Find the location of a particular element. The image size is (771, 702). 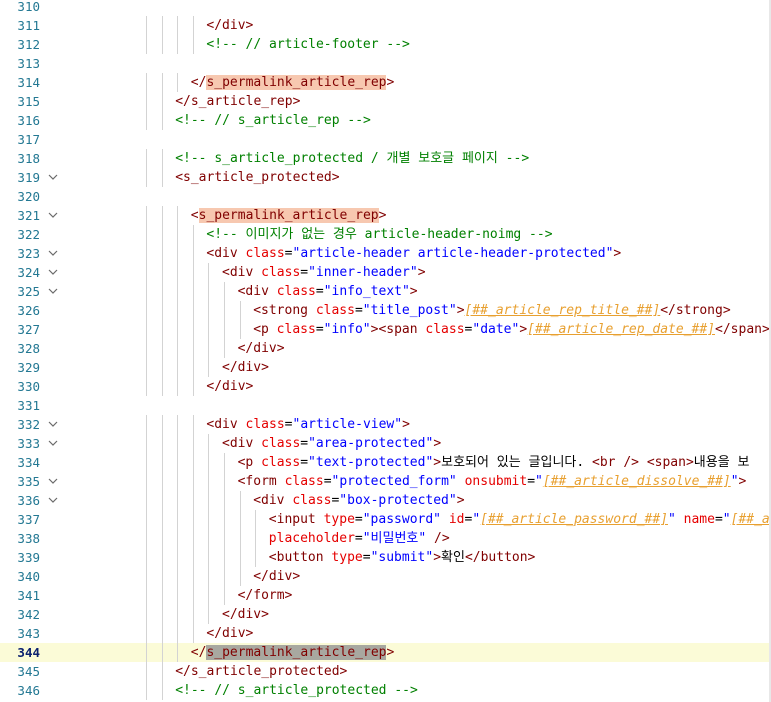

code-line: 344 </s_permalink_article_rep> is located at coordinates (385, 652).